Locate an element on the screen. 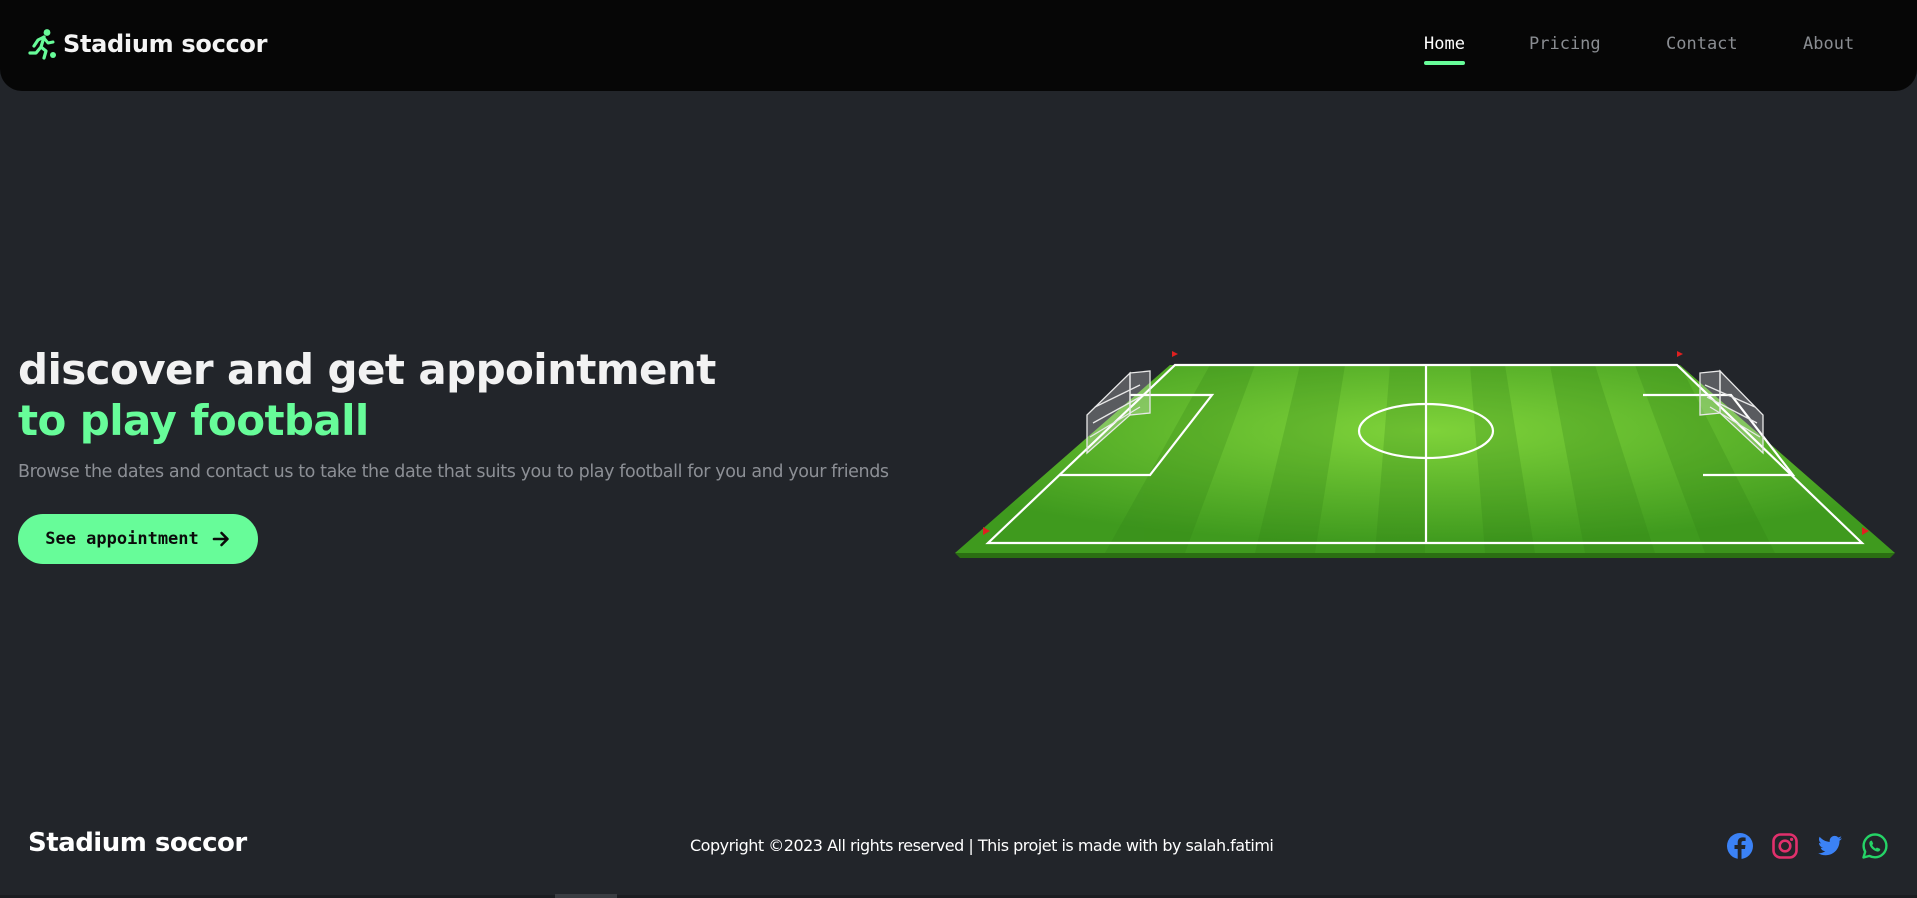  facebook-icon is located at coordinates (1740, 846).